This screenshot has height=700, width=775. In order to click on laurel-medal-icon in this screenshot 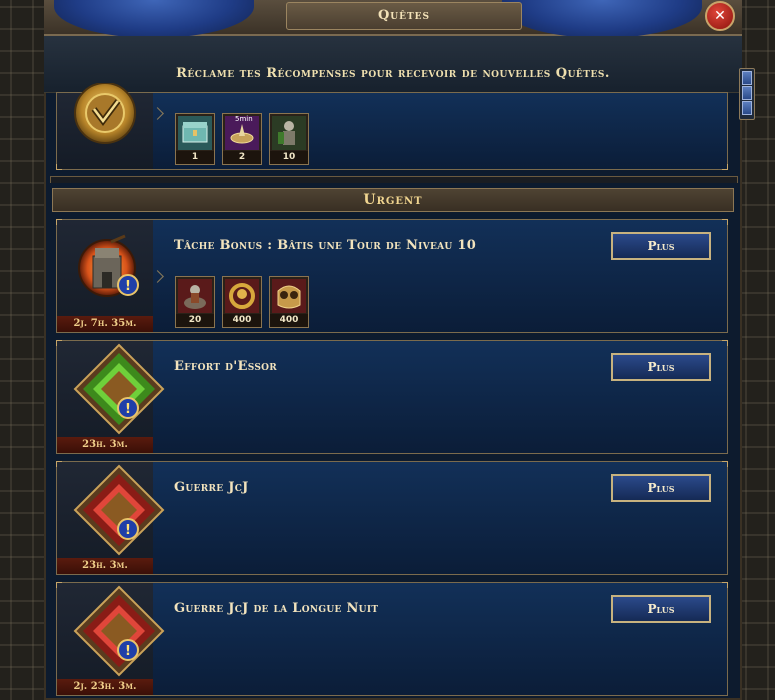, I will do `click(242, 296)`.